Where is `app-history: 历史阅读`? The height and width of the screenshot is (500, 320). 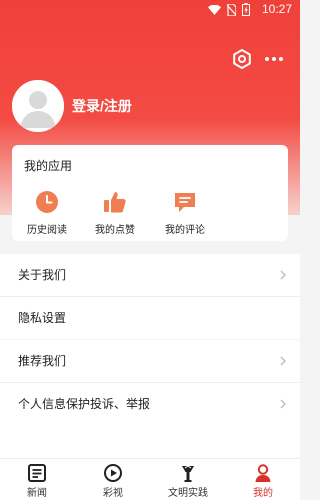 app-history: 历史阅读 is located at coordinates (47, 212).